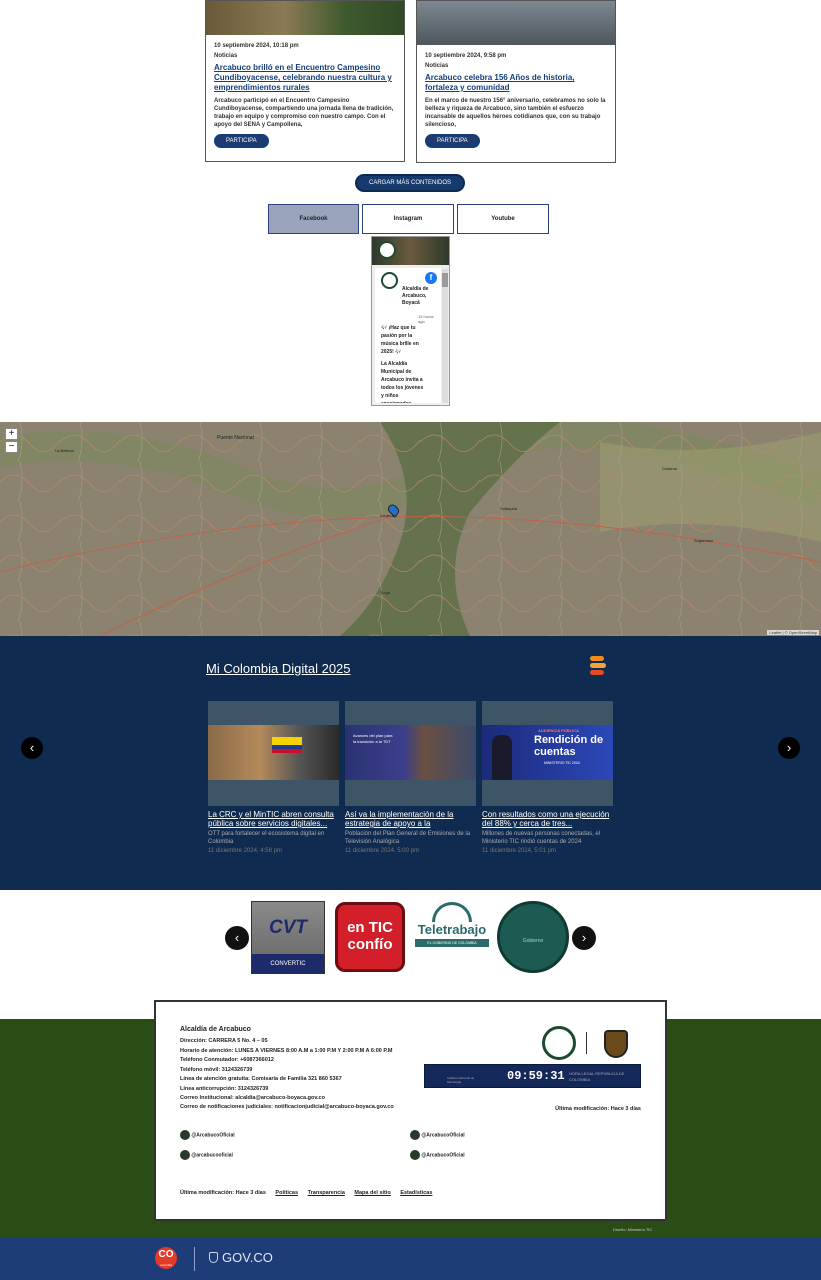 The image size is (821, 1280). I want to click on map-attribution: Leaflet | © OpenStreetMap, so click(793, 632).